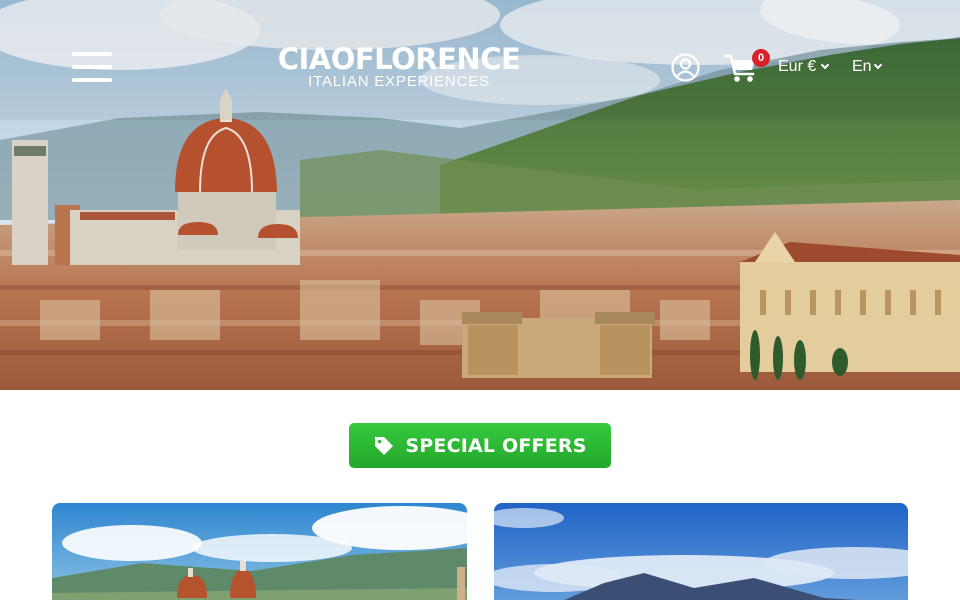 This screenshot has width=960, height=600. I want to click on special-offers-button: SPECIAL OFFERS, so click(480, 445).